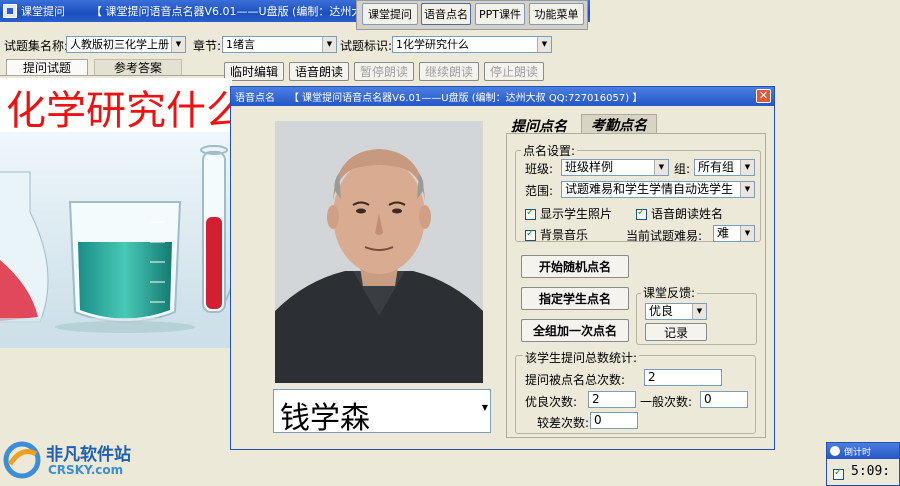 The width and height of the screenshot is (900, 486). I want to click on group-label: 组:, so click(682, 169).